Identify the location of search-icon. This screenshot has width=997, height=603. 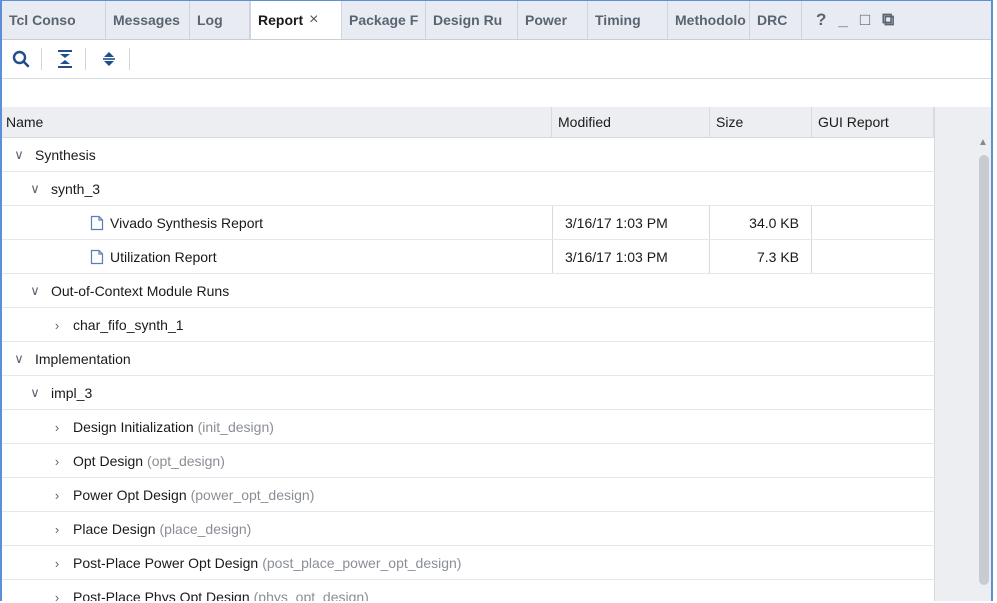
(21, 59).